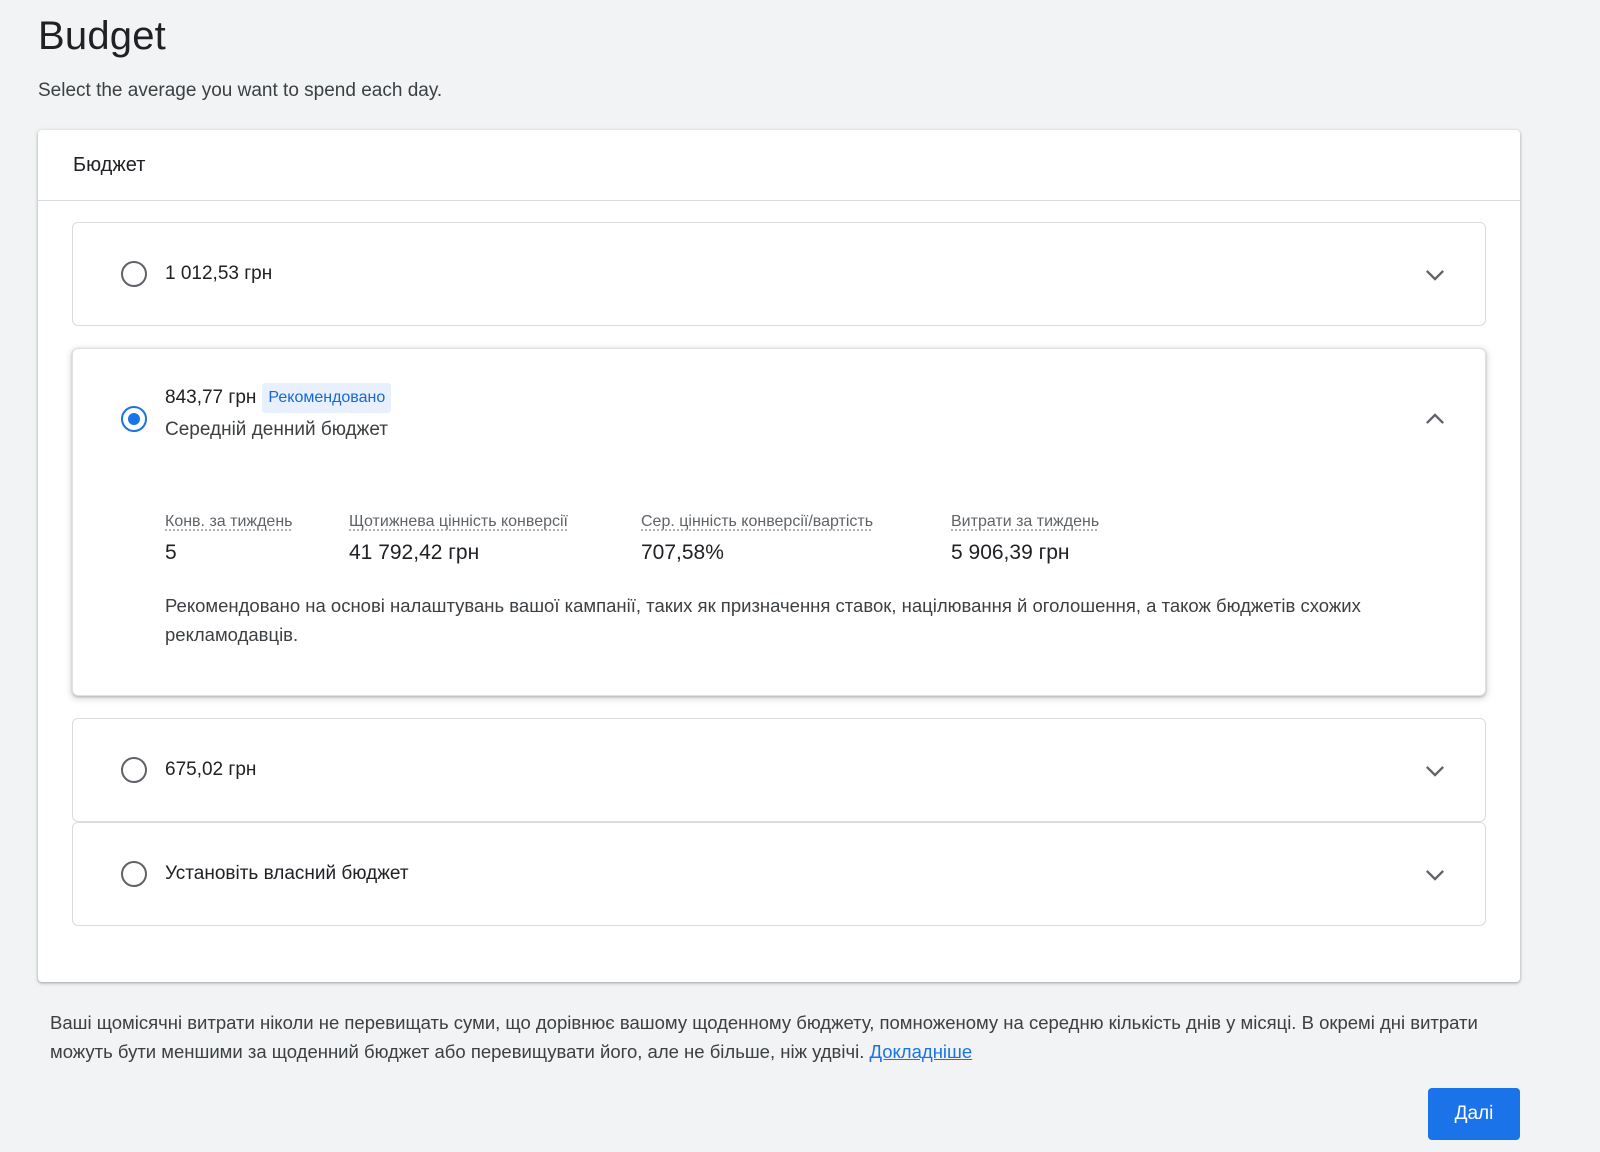 Image resolution: width=1600 pixels, height=1152 pixels. What do you see at coordinates (682, 552) in the screenshot?
I see `metric-value: 707,58%` at bounding box center [682, 552].